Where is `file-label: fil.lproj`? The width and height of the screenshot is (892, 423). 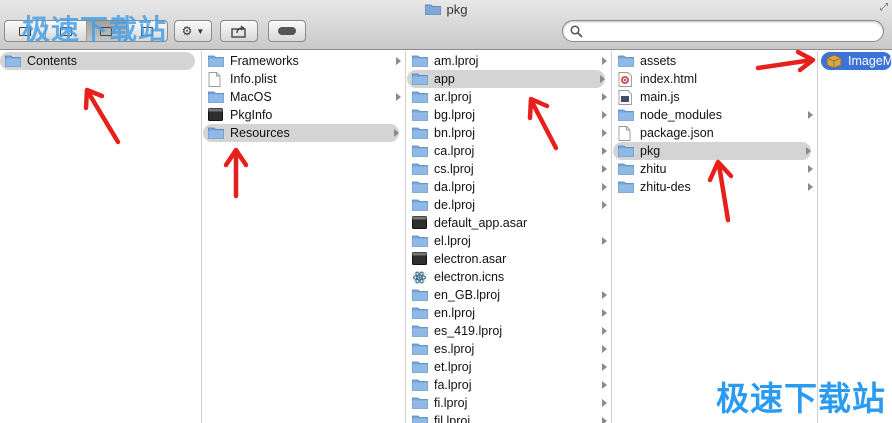 file-label: fil.lproj is located at coordinates (452, 418).